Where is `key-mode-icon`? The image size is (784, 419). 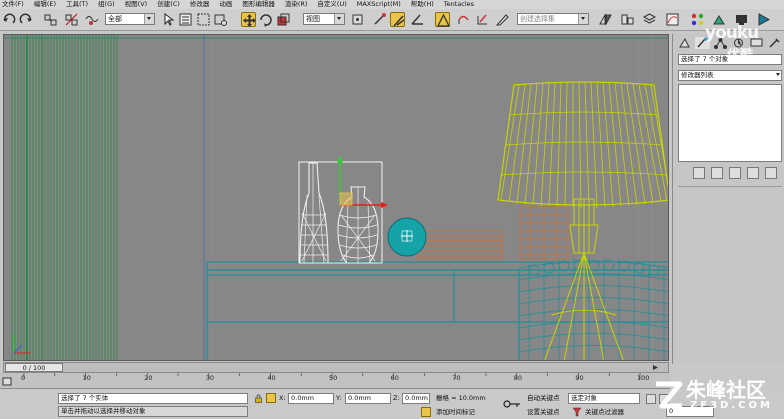
key-mode-icon is located at coordinates (7, 381).